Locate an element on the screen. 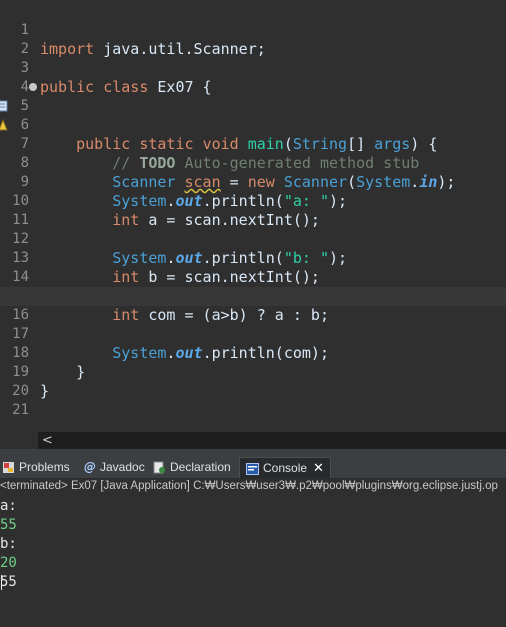 Image resolution: width=506 pixels, height=627 pixels. console-line: a: is located at coordinates (8, 506).